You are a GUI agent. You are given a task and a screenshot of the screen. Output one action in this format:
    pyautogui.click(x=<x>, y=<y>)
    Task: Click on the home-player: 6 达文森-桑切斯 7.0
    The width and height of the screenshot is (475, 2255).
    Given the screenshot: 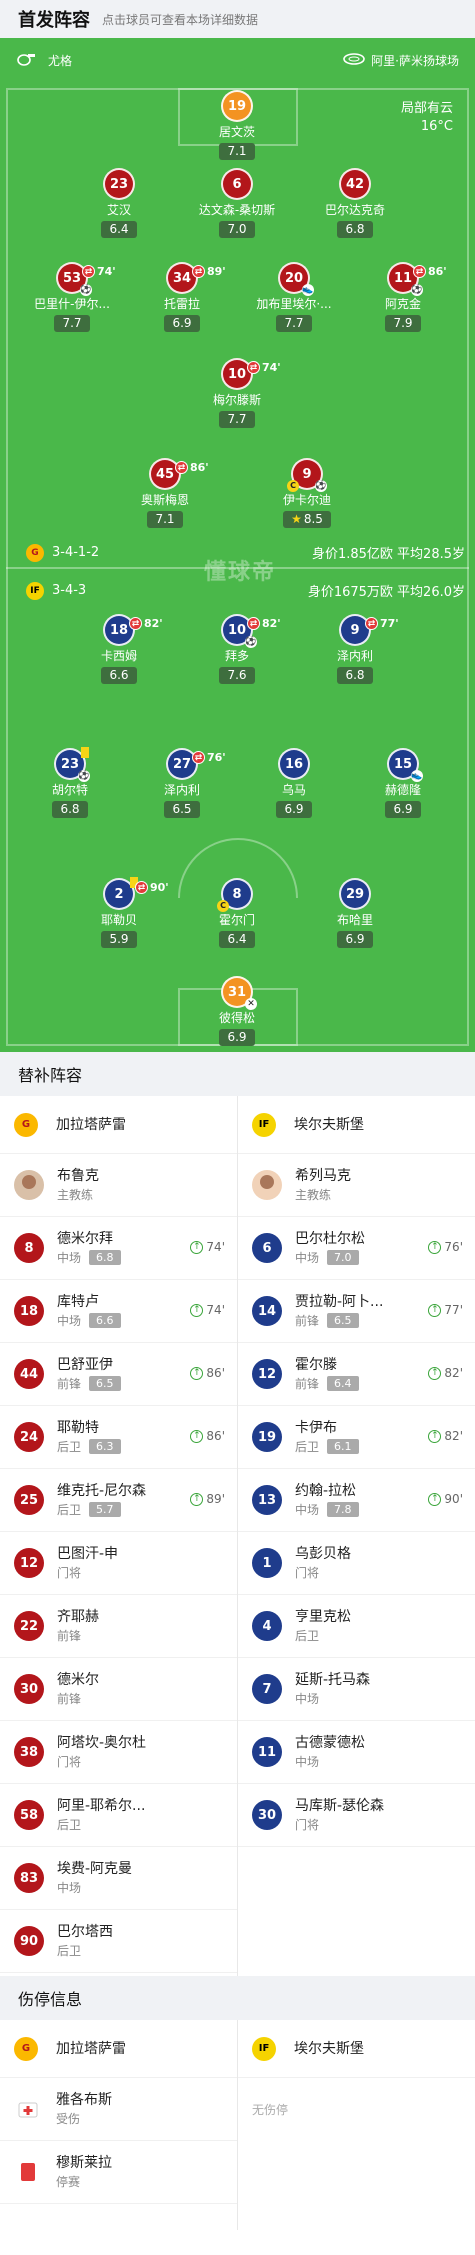 What is the action you would take?
    pyautogui.click(x=237, y=203)
    